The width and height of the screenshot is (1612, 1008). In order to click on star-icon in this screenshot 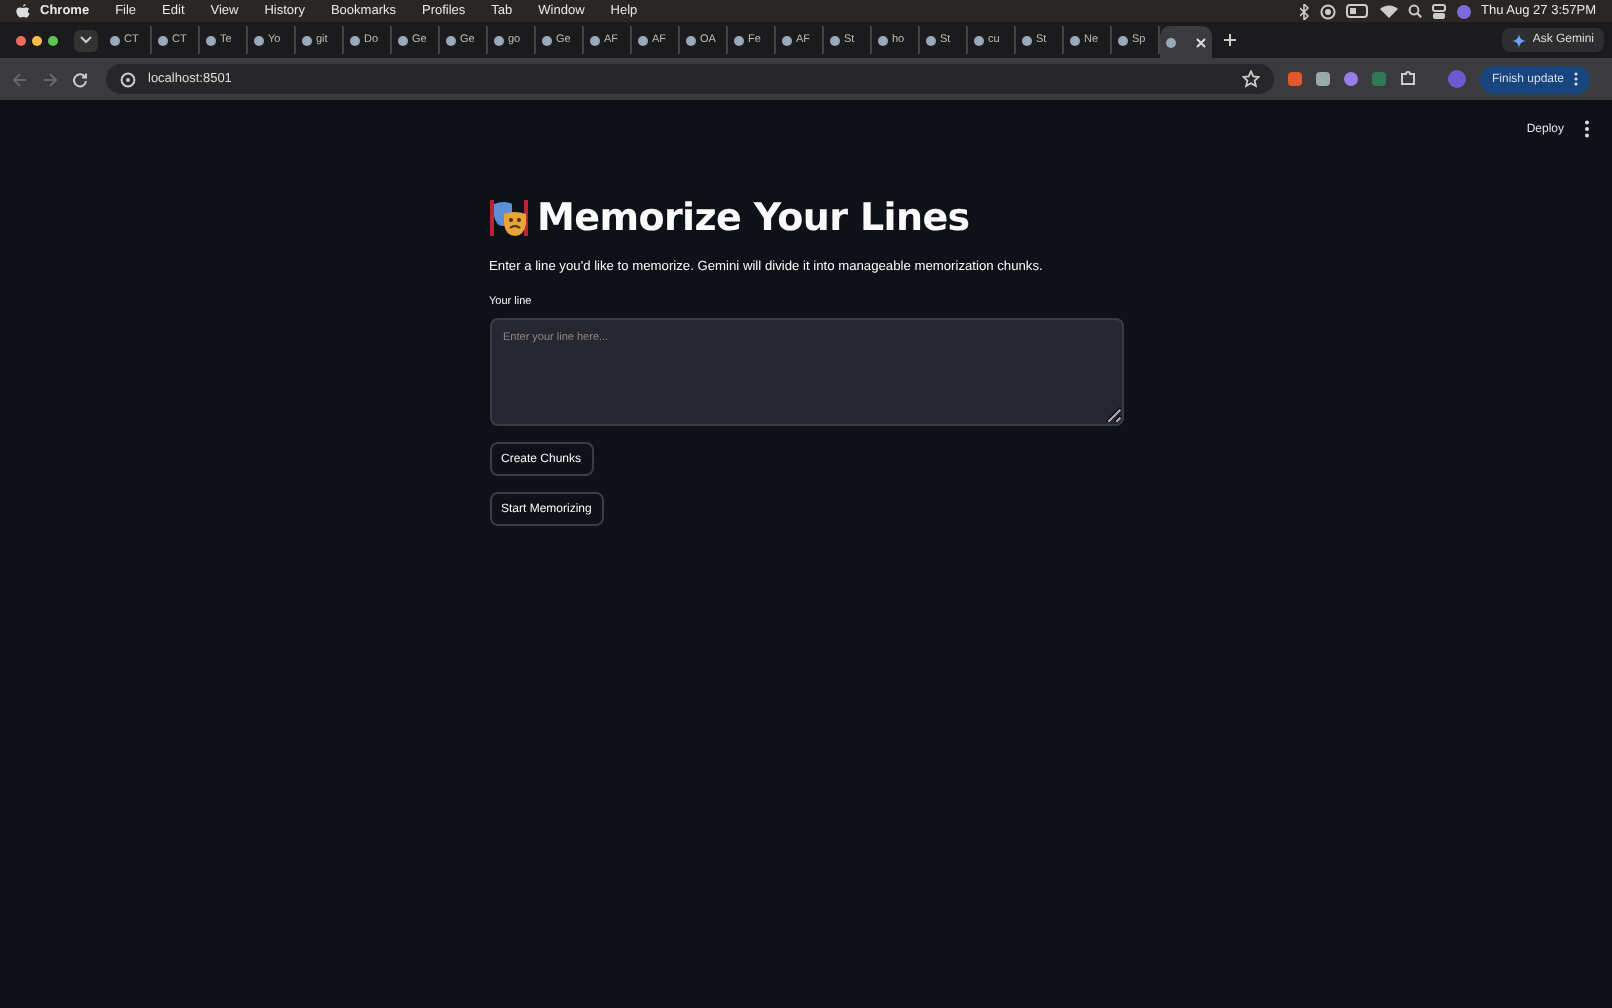, I will do `click(1251, 79)`.